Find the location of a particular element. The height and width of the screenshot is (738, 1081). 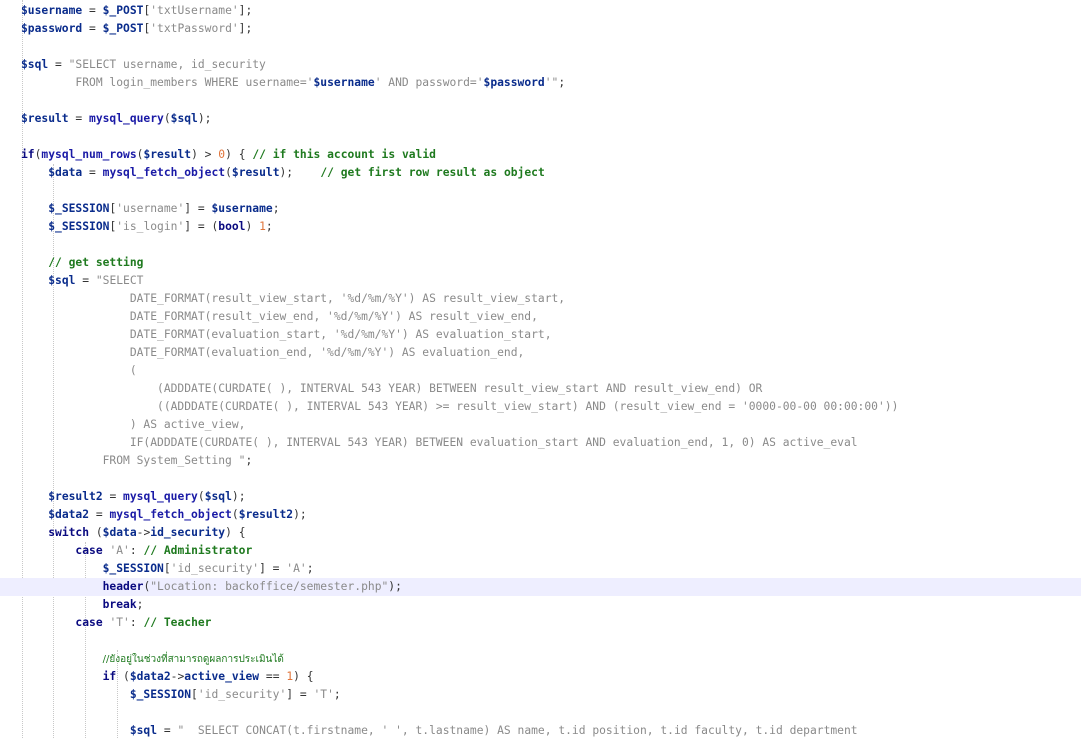

code-line: $sql = "SELECT is located at coordinates (540, 281).